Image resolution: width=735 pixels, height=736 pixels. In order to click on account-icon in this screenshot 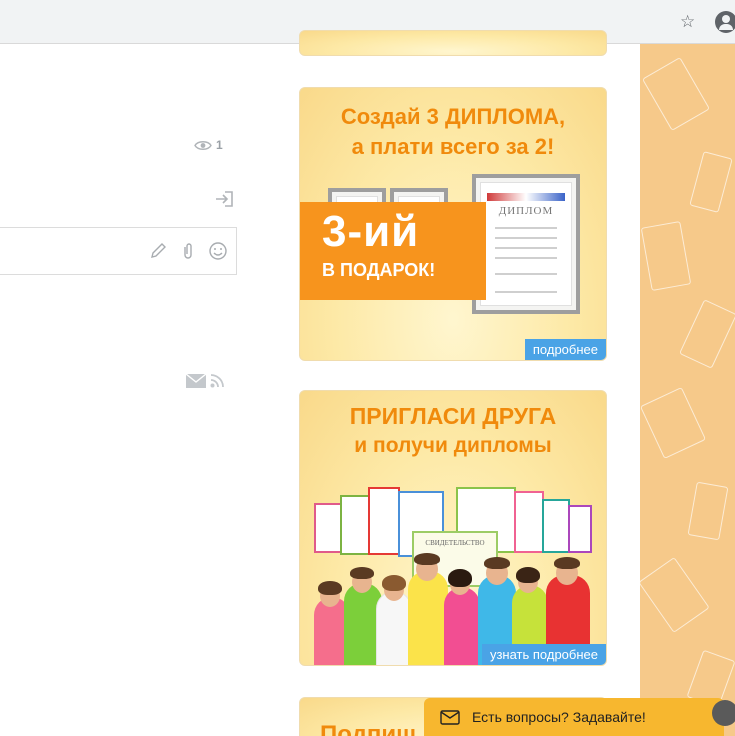, I will do `click(725, 22)`.